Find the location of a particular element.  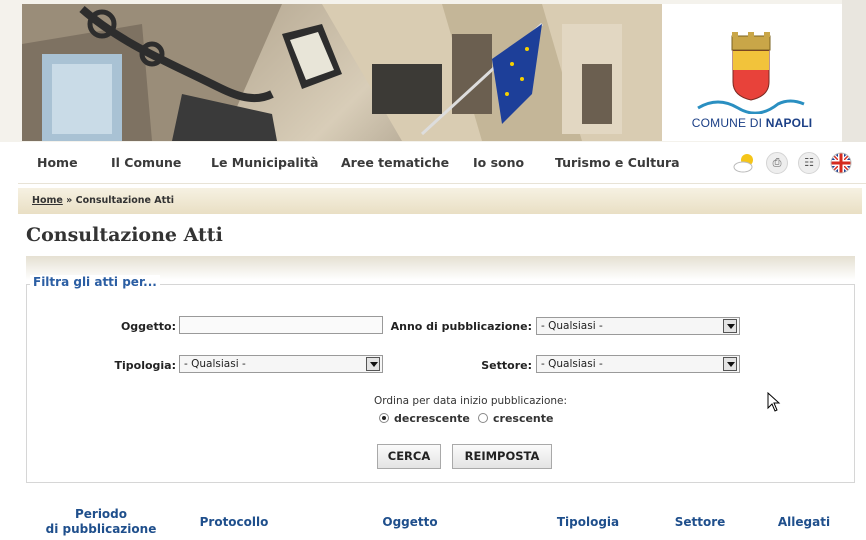

breadcrumb: Home » Consultazione Atti is located at coordinates (440, 201).